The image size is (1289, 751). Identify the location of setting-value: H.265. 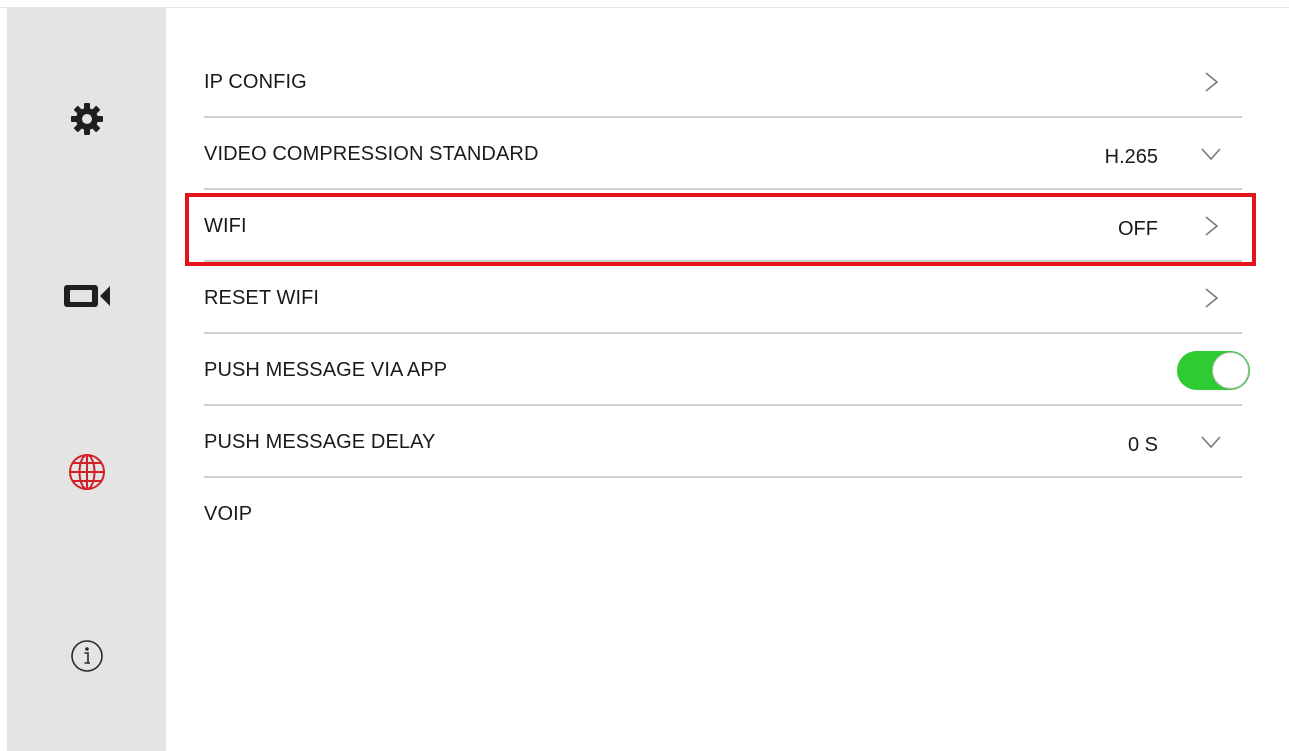
(1131, 157).